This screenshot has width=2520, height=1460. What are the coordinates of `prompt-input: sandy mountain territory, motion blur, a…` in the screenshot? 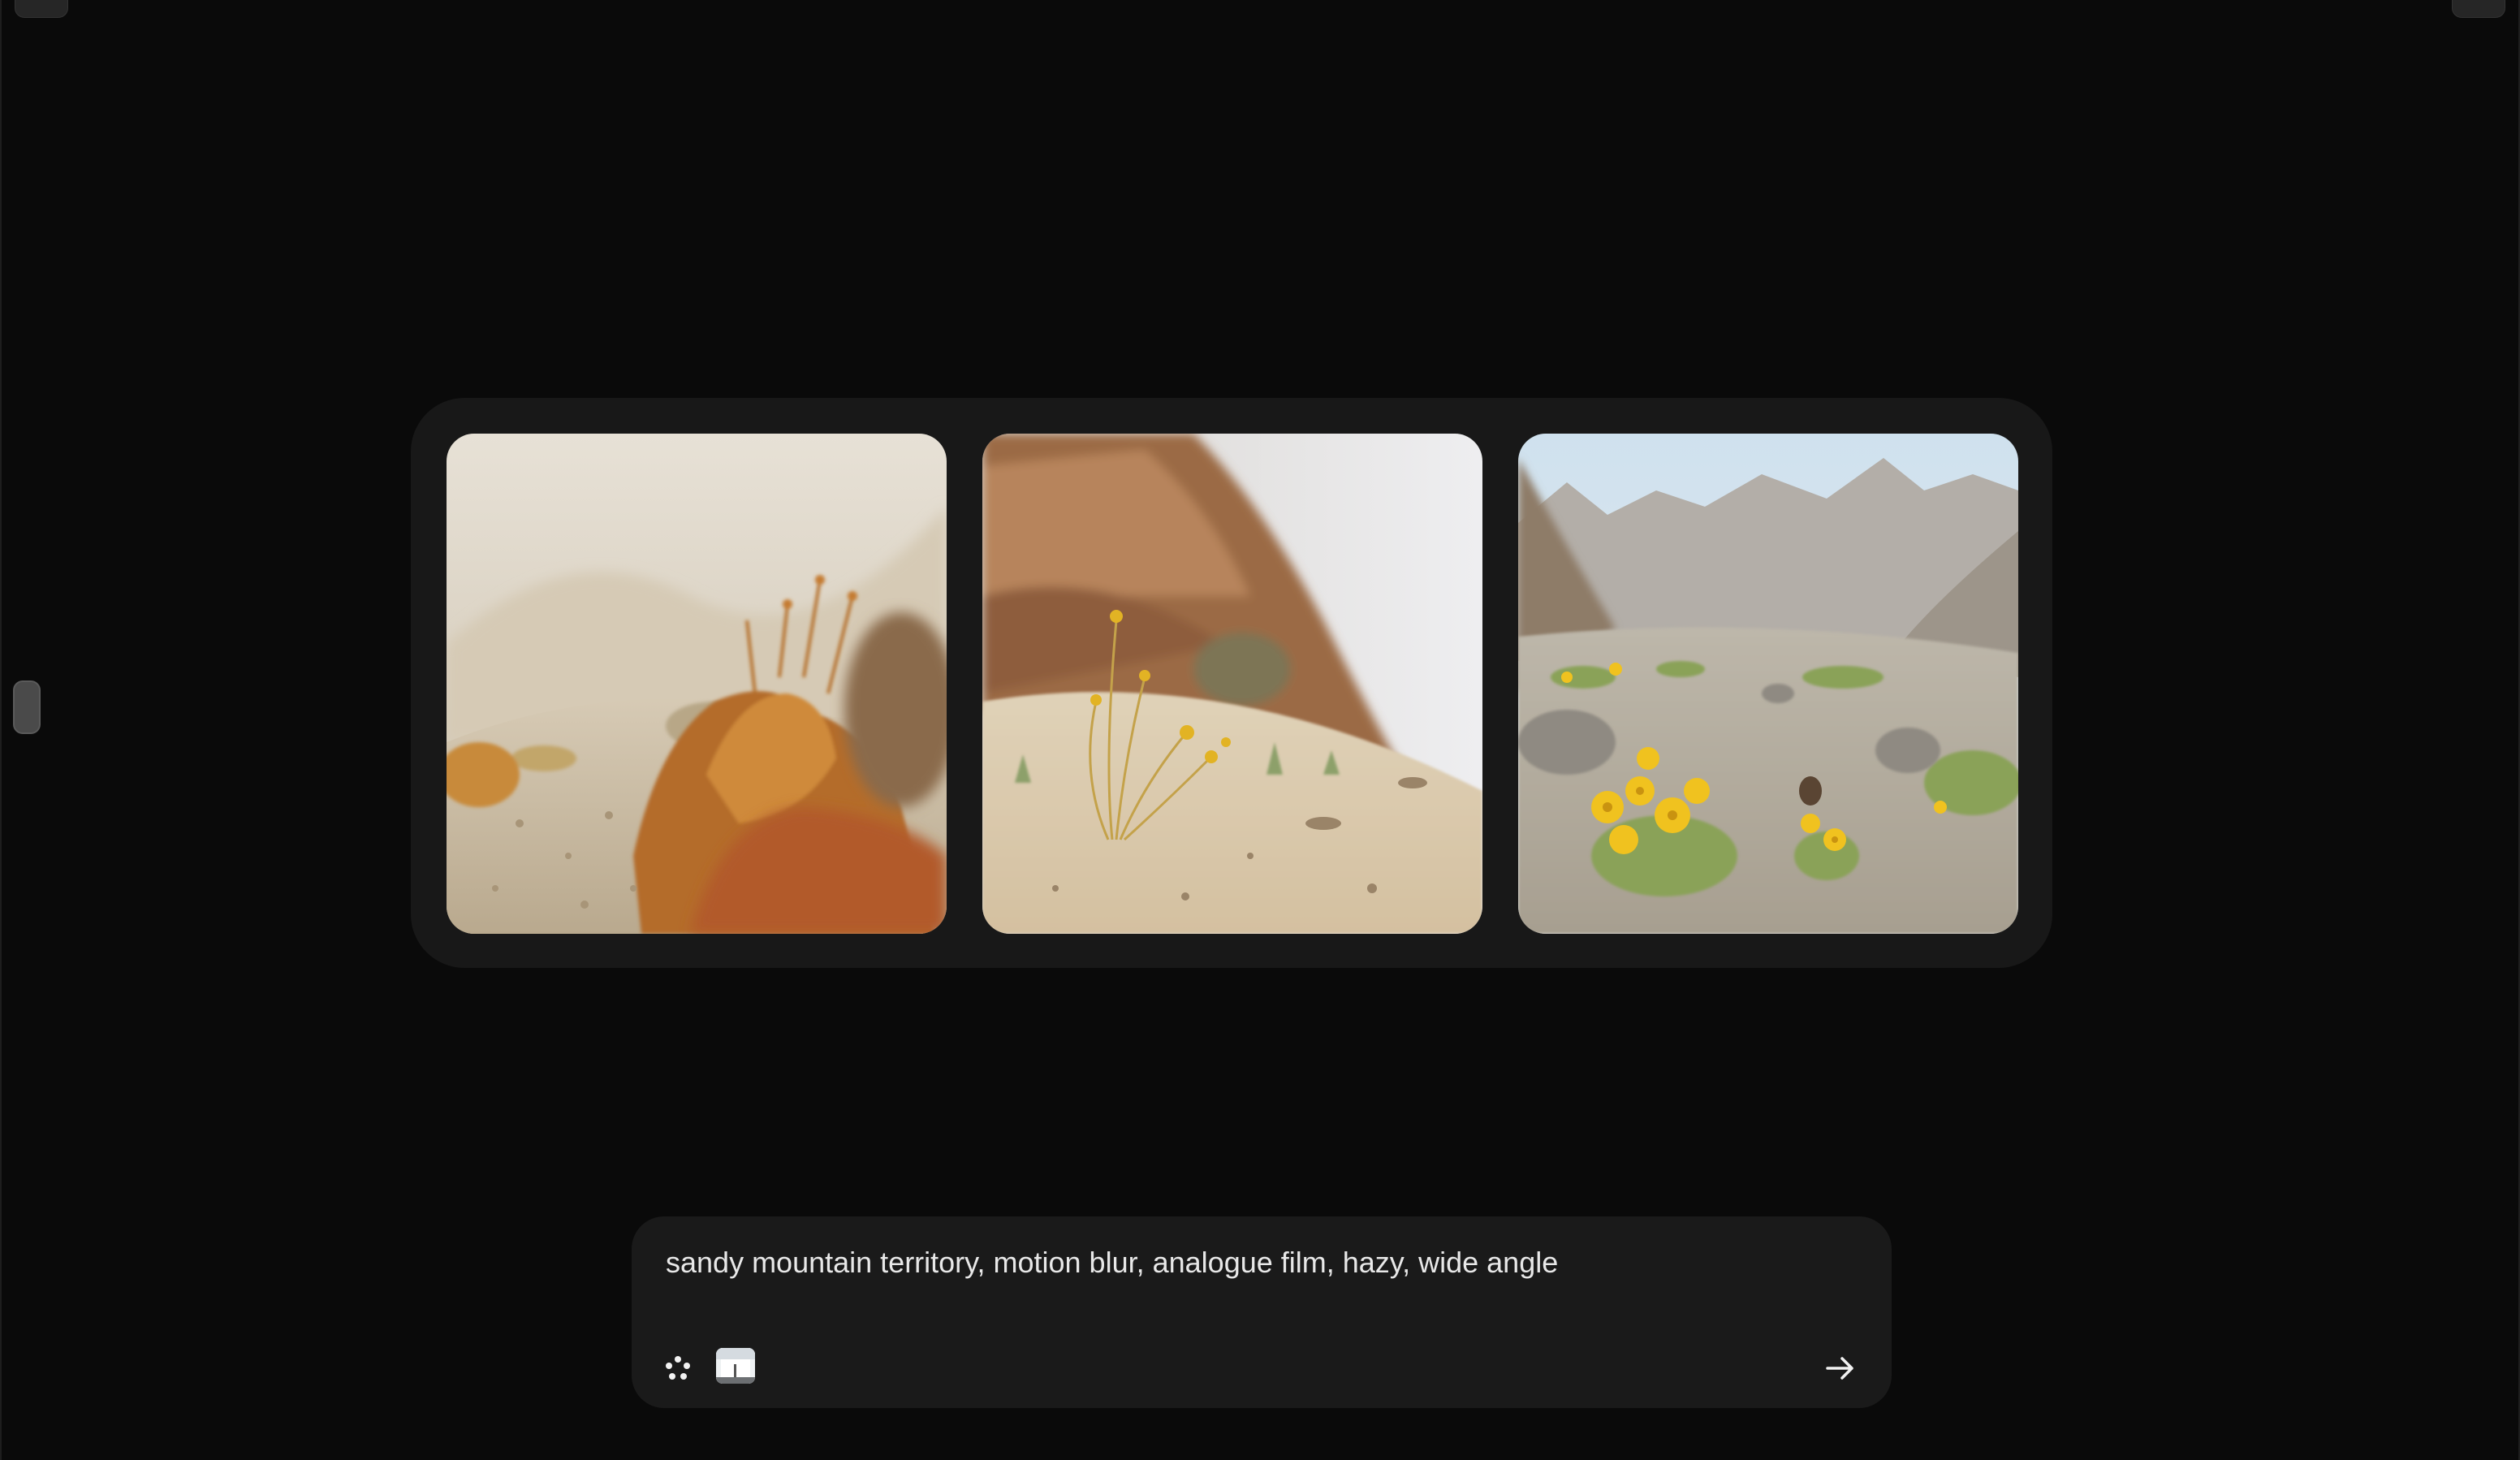 It's located at (1250, 1262).